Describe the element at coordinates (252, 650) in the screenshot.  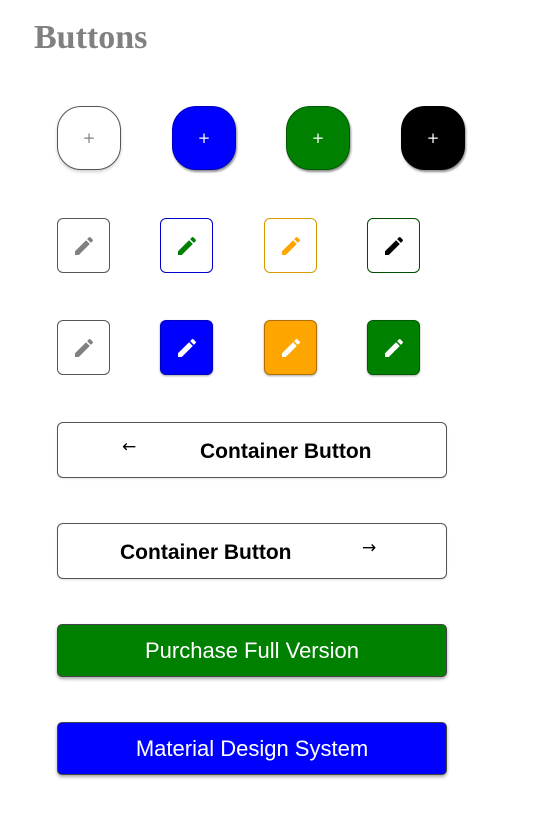
I see `purchase-full-version-button: Purchase Full Version` at that location.